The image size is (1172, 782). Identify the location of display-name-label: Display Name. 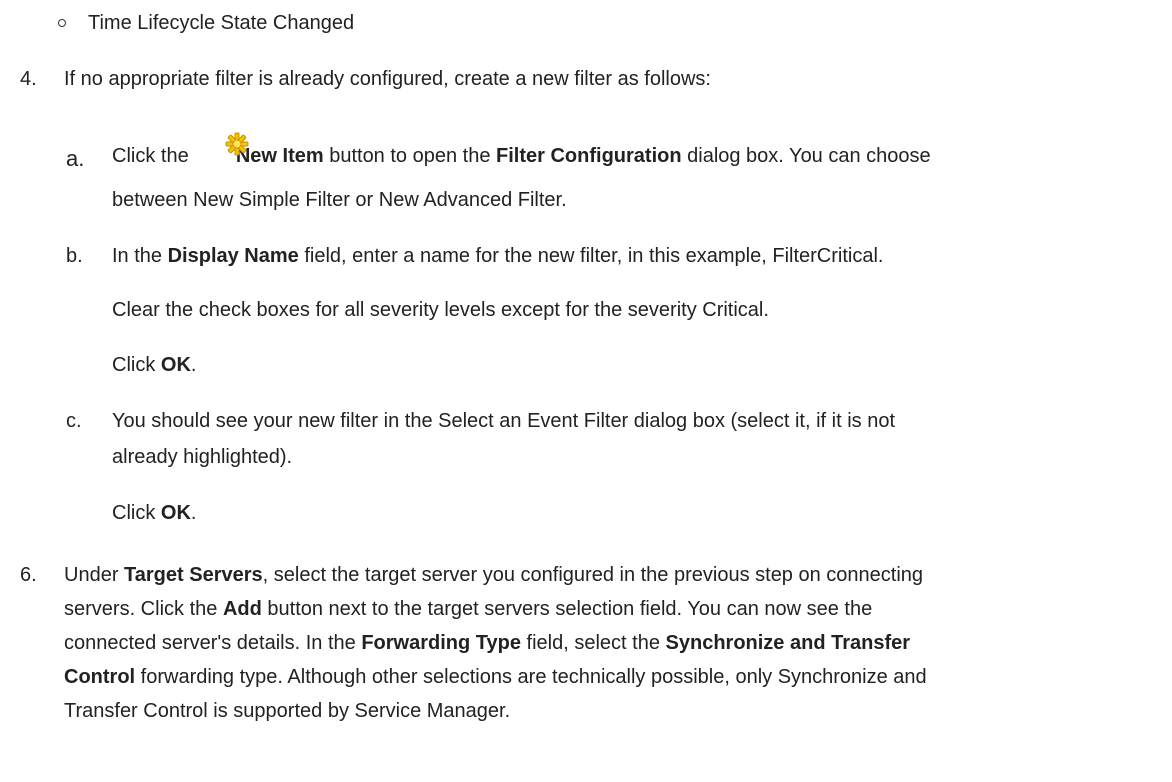
(233, 256).